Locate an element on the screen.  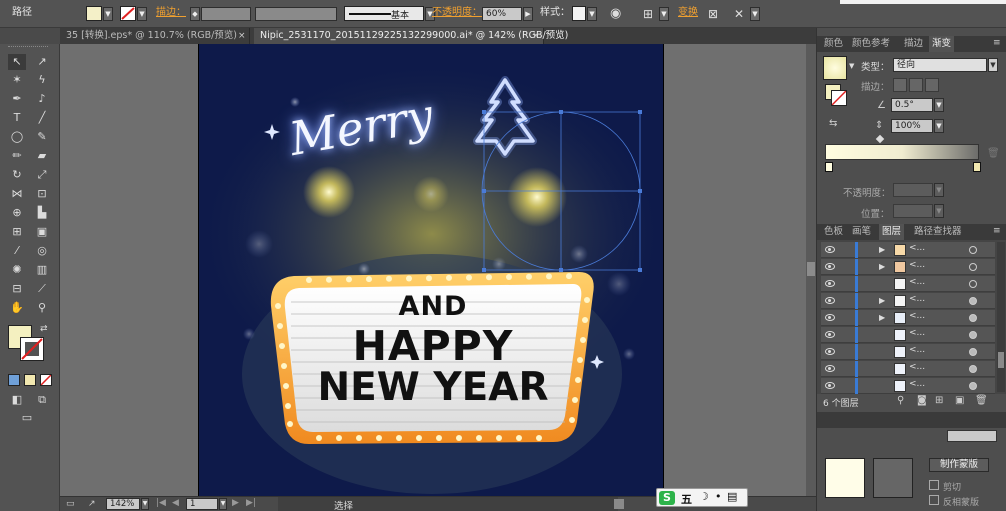
tab-swatches: 色板 is located at coordinates (833, 232).